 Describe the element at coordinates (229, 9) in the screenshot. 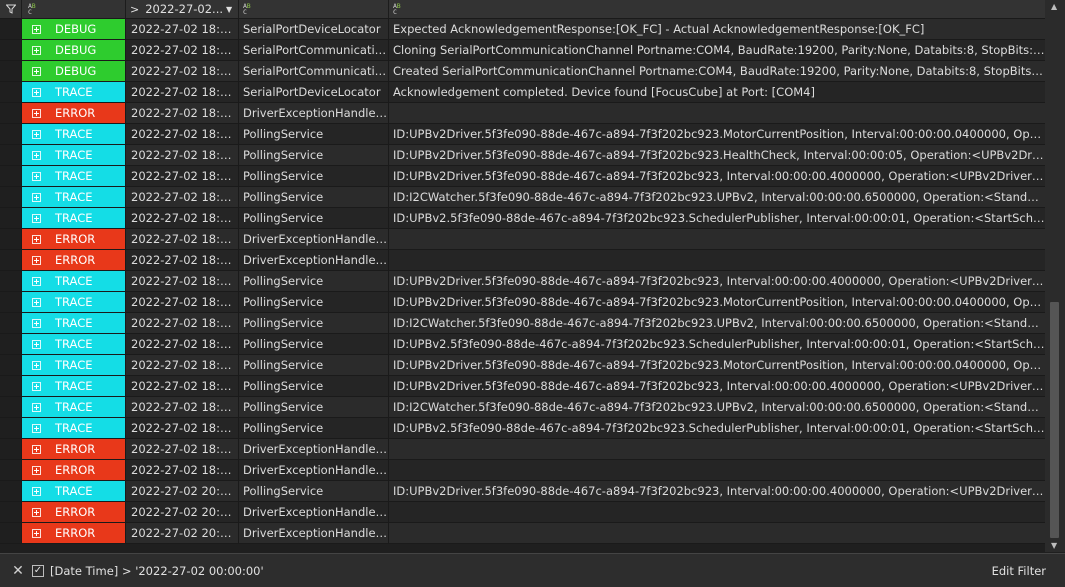

I see `dropdown-arrow-icon: ▼` at that location.